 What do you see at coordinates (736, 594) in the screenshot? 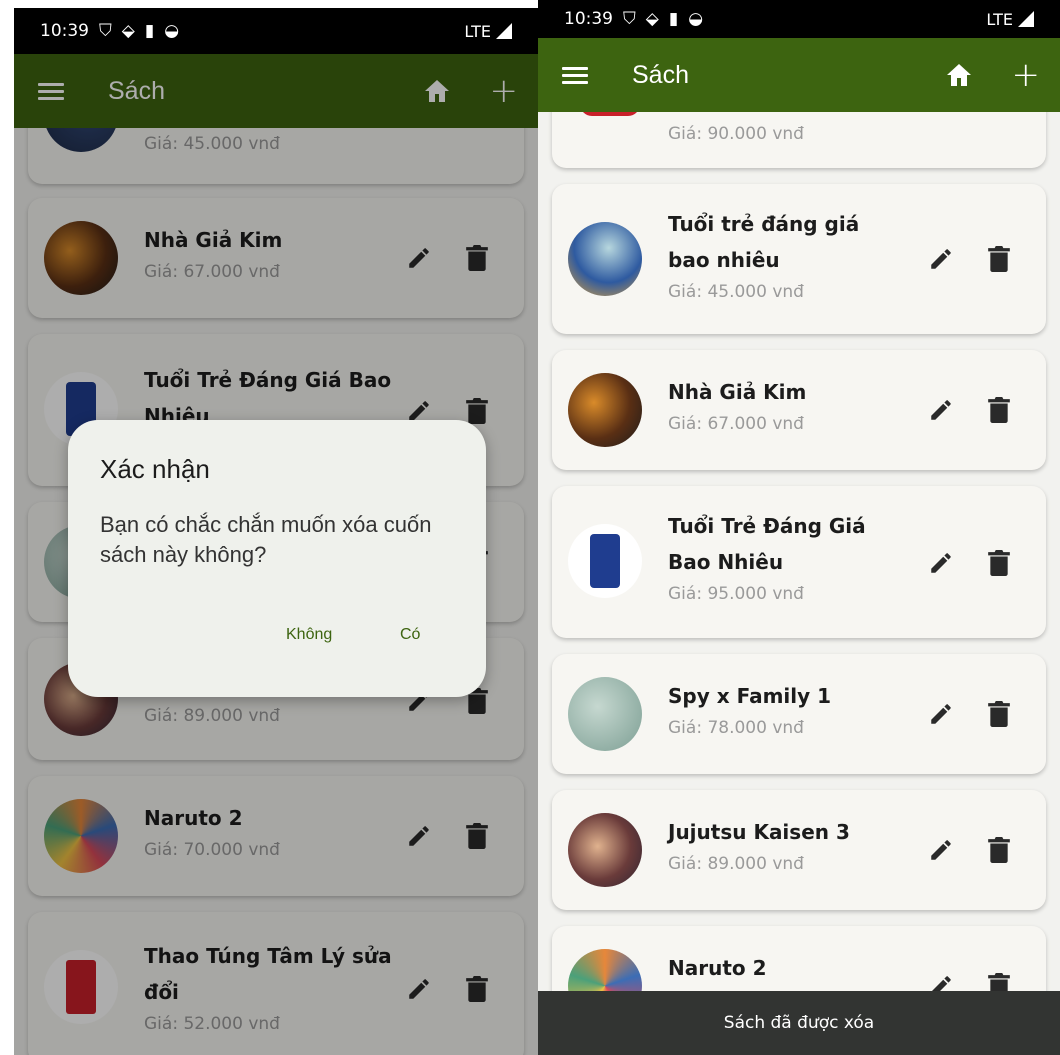
I see `book-price: Giá: 95.000 vnđ` at bounding box center [736, 594].